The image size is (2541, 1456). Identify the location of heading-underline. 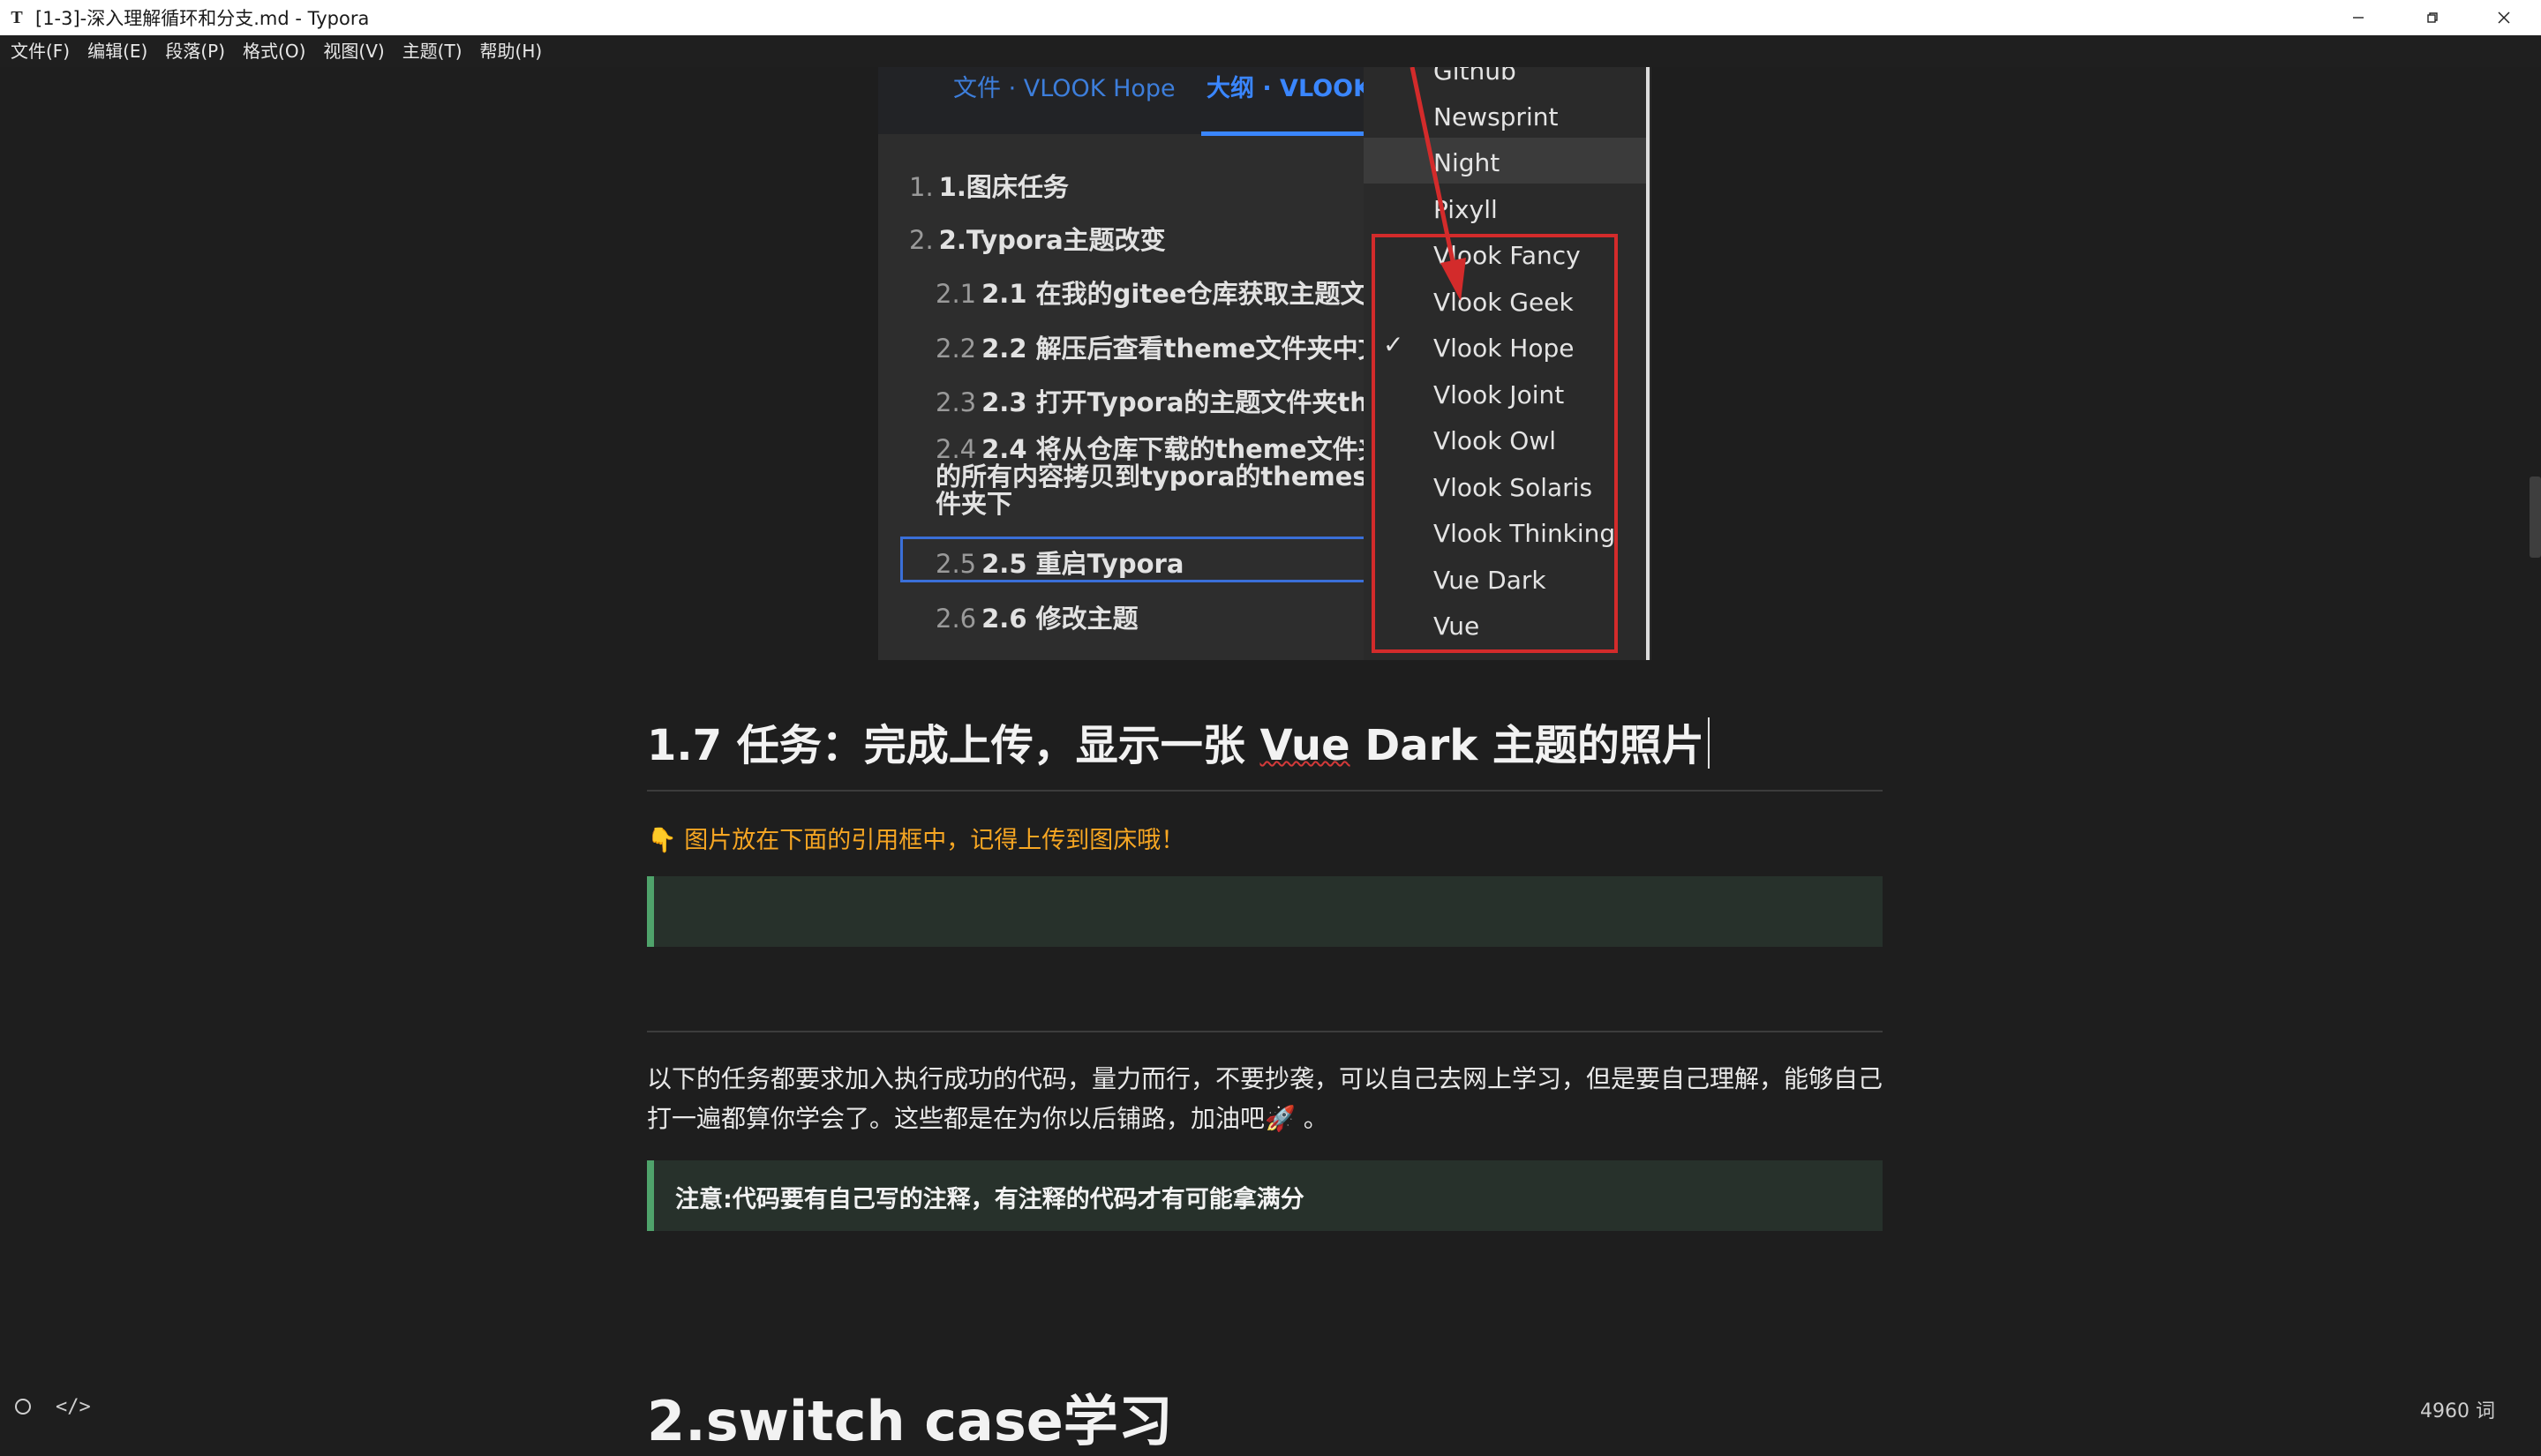
(1265, 791).